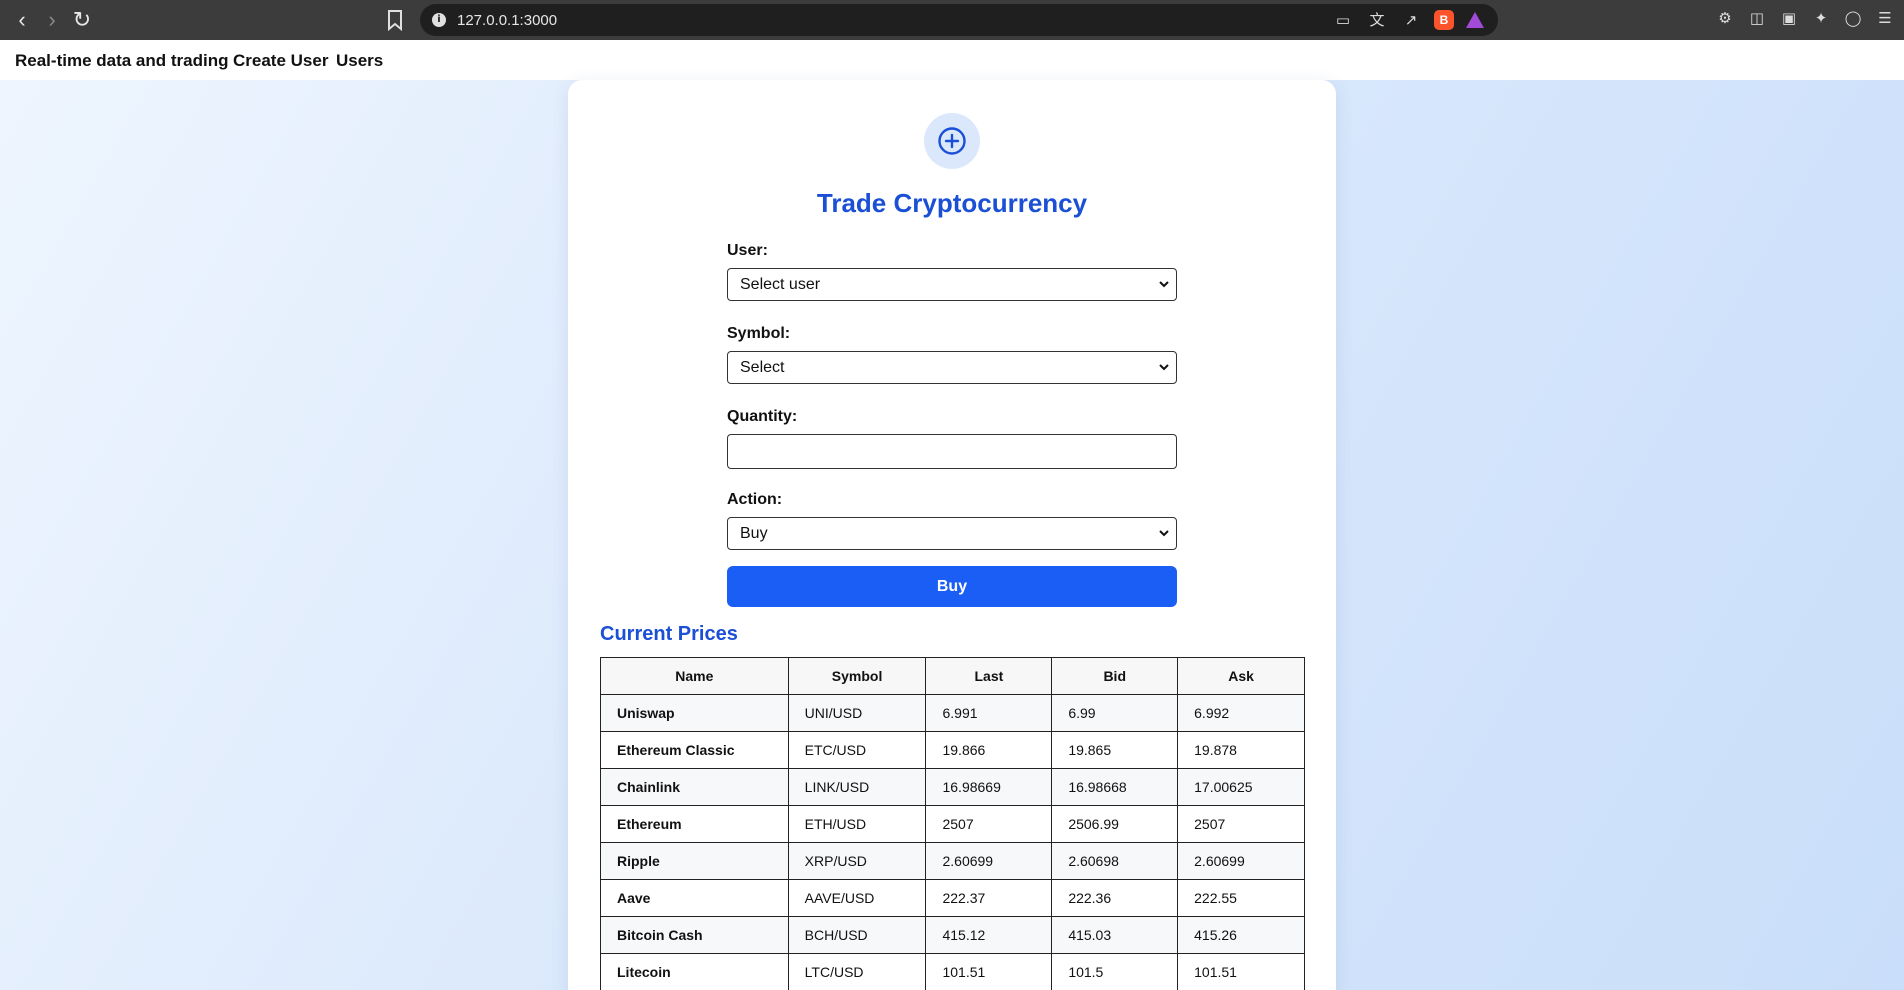 The image size is (1904, 990). Describe the element at coordinates (989, 898) in the screenshot. I see `cell-last: 222.37` at that location.